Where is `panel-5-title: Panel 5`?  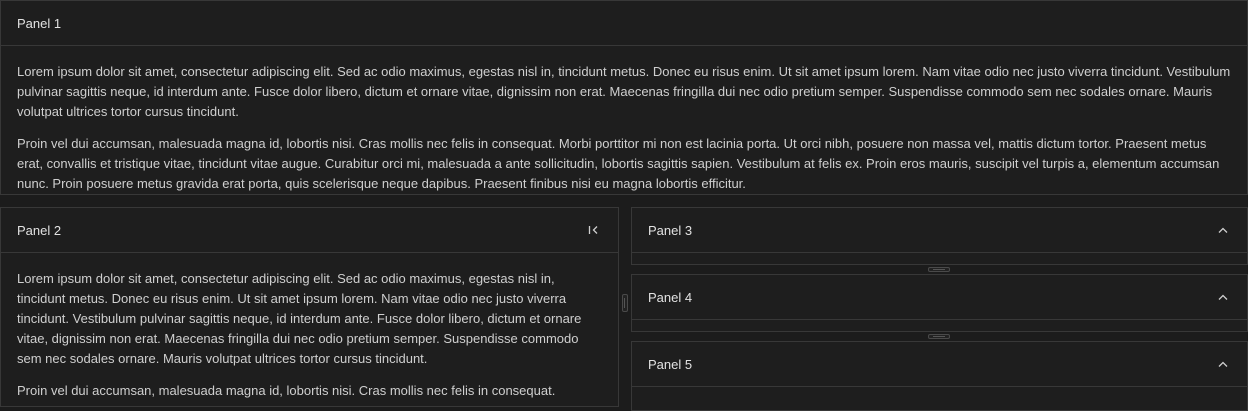 panel-5-title: Panel 5 is located at coordinates (670, 364).